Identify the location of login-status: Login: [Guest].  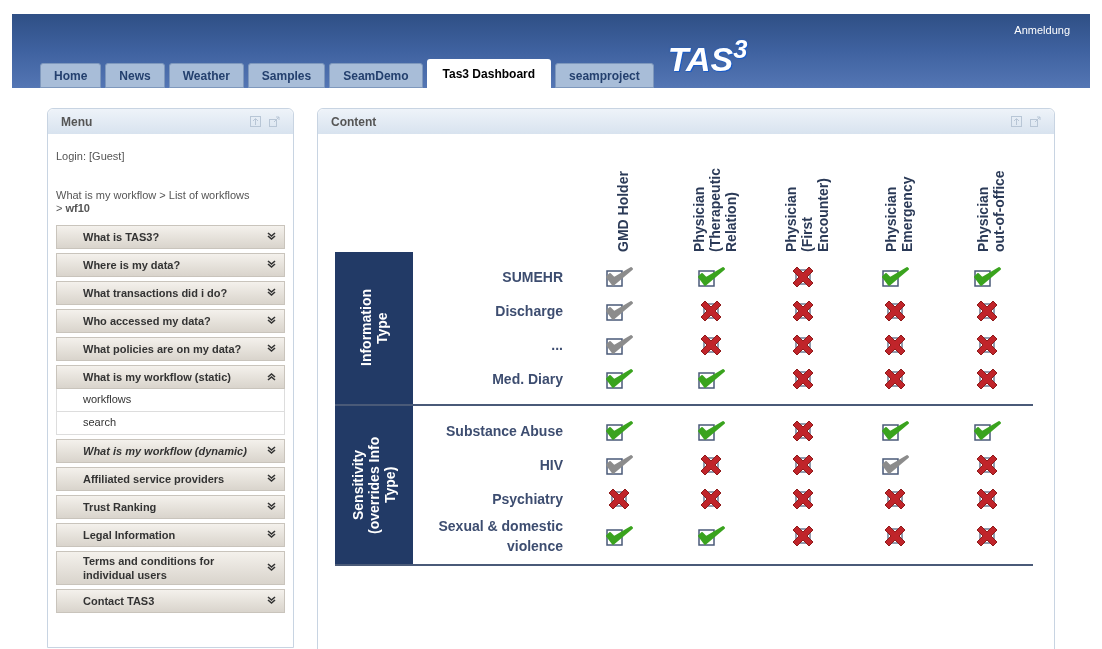
(91, 156).